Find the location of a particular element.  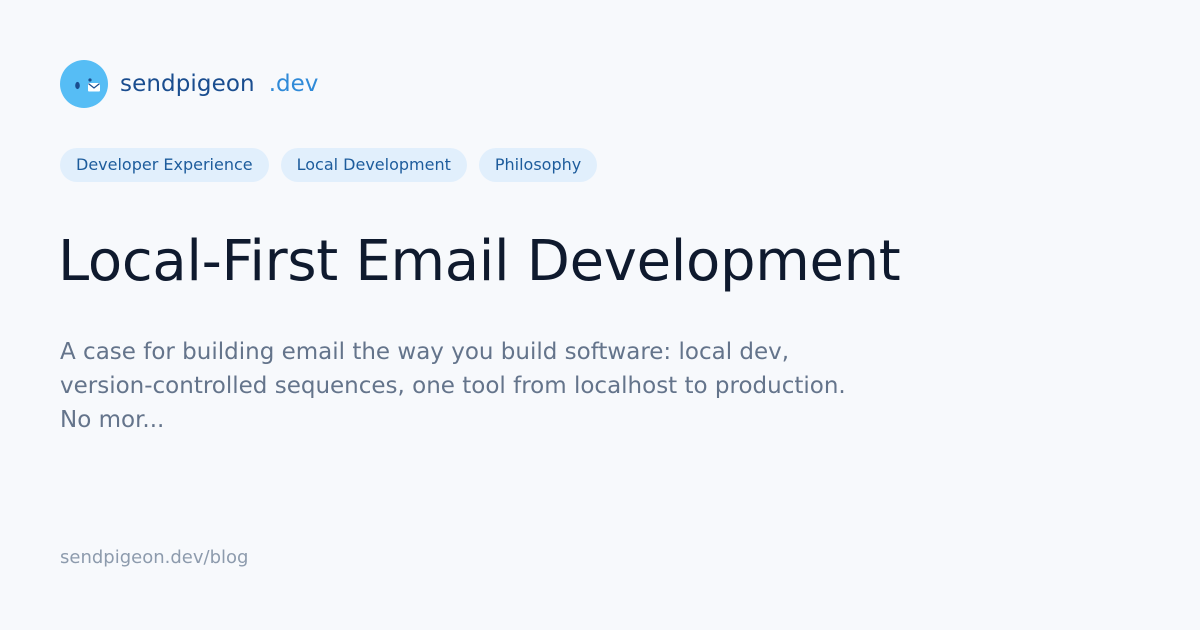

brand-tld: .dev is located at coordinates (293, 84).